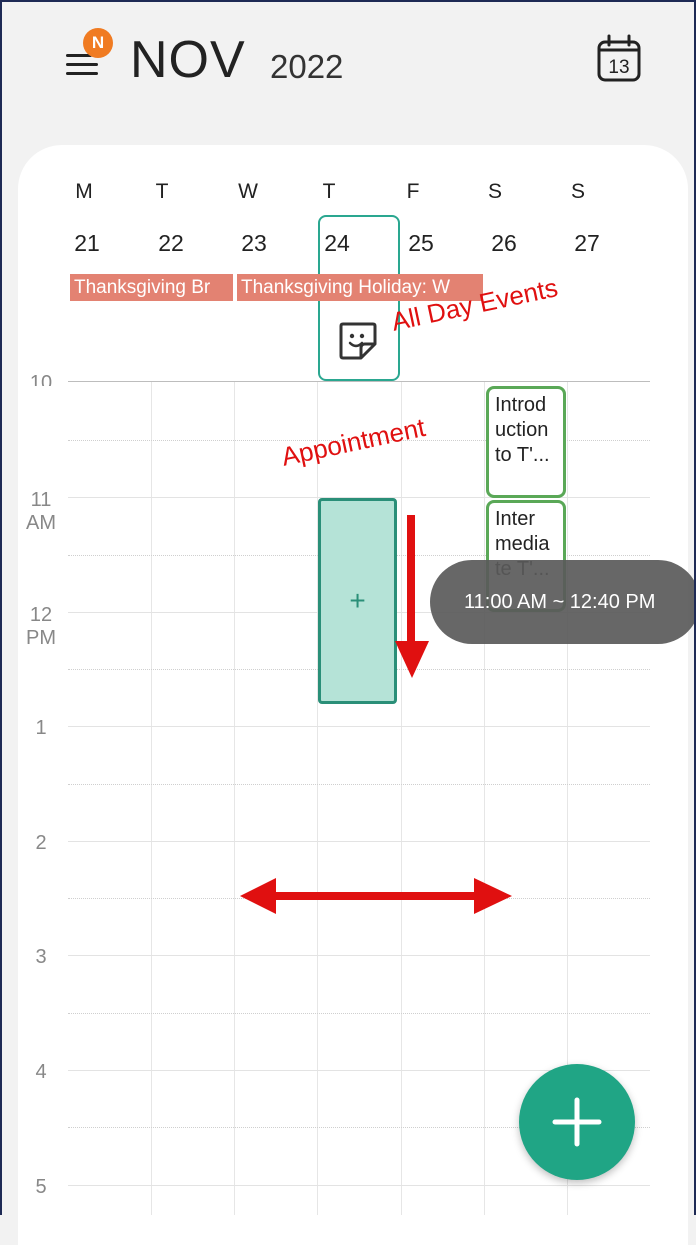 The image size is (696, 1245). Describe the element at coordinates (376, 896) in the screenshot. I see `horizontal-double-arrow-annotation` at that location.